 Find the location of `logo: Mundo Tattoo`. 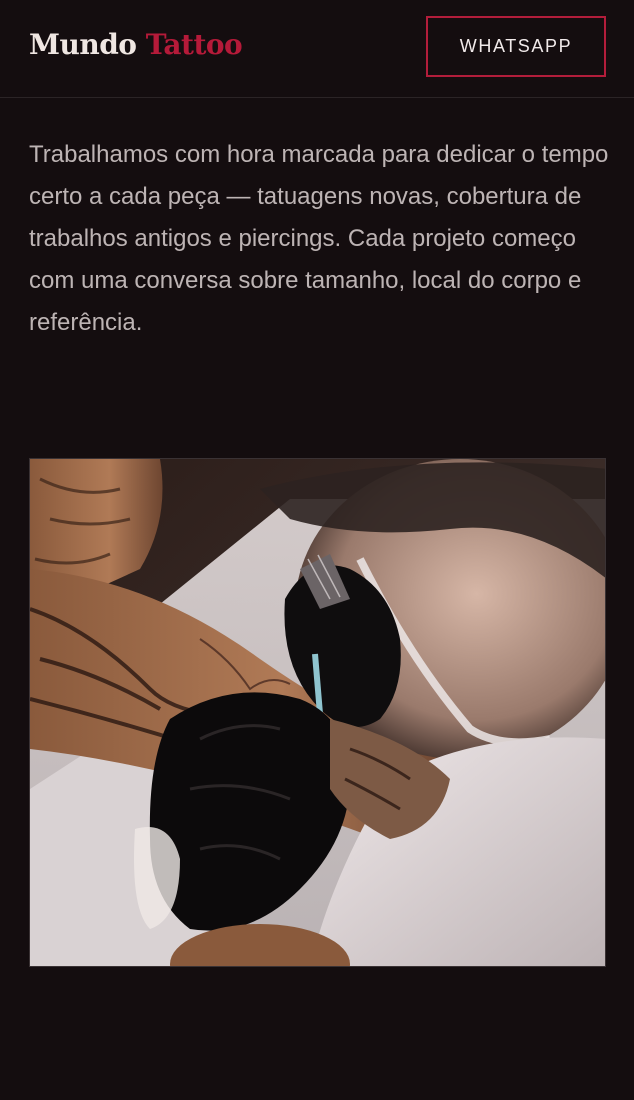

logo: Mundo Tattoo is located at coordinates (136, 45).